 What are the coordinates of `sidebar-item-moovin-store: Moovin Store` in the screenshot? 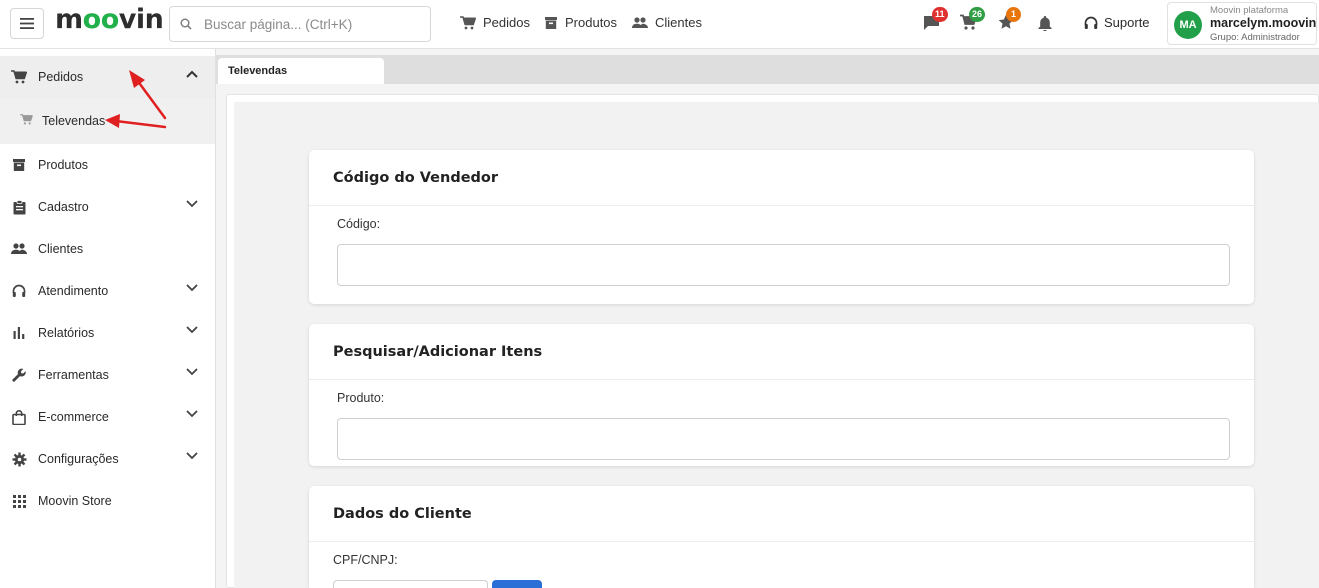 It's located at (107, 501).